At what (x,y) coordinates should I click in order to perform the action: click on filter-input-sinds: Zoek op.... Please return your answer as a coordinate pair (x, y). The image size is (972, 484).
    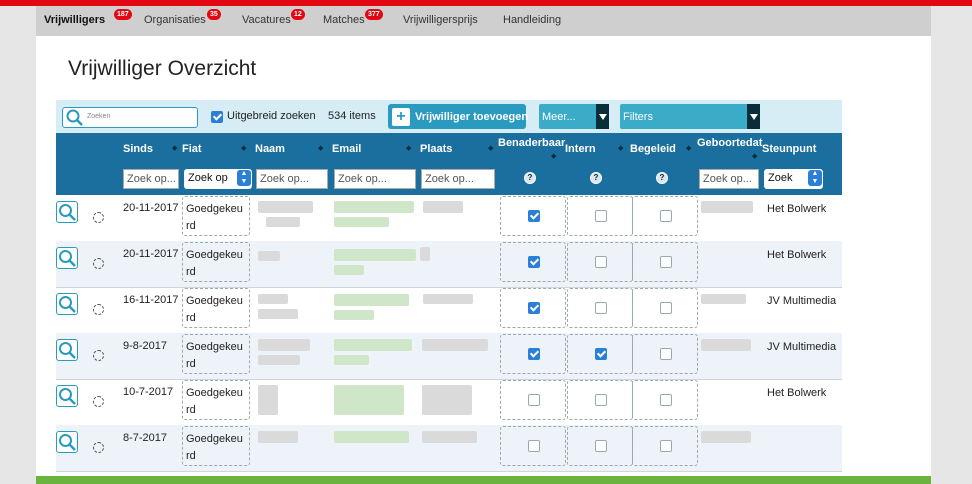
    Looking at the image, I should click on (151, 179).